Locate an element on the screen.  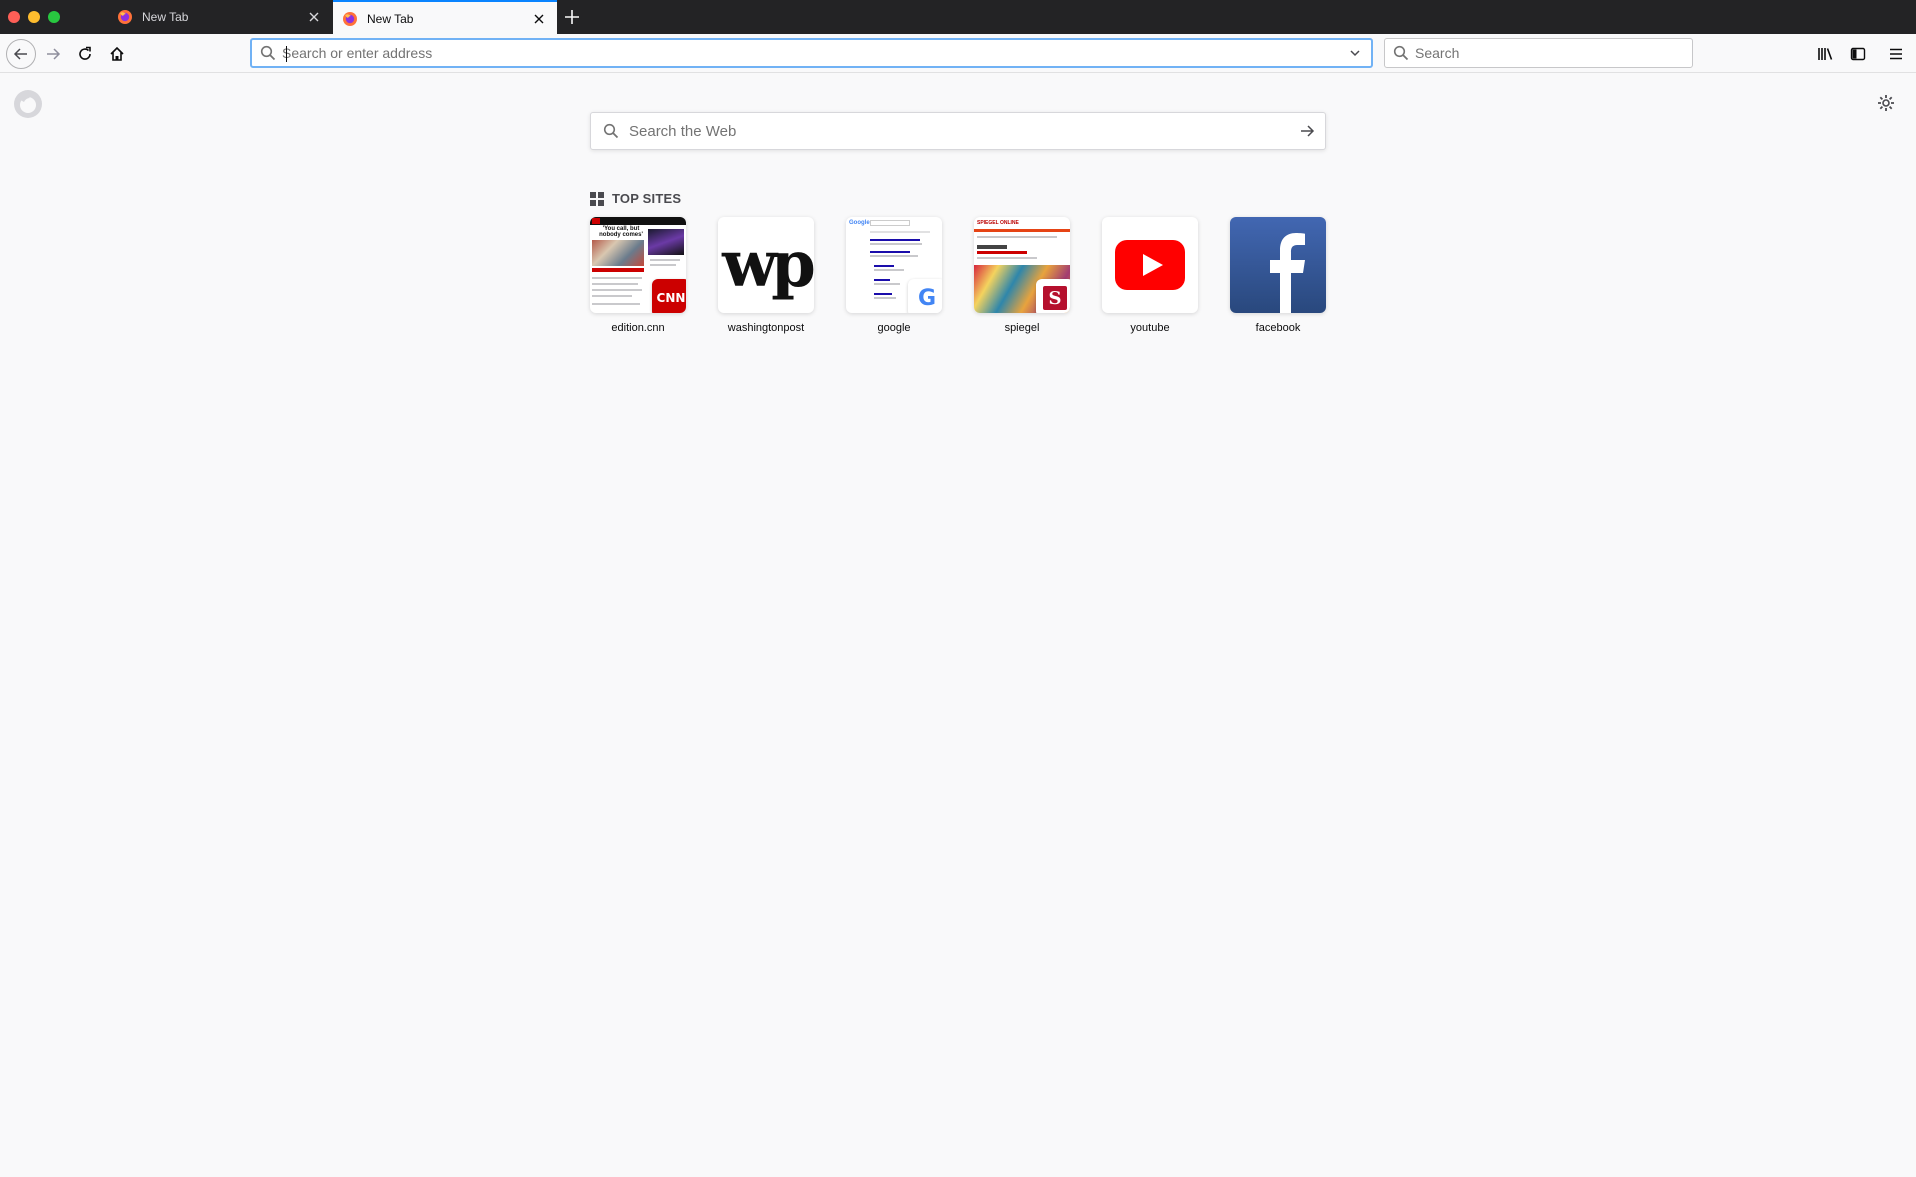
top-site-label: edition.cnn is located at coordinates (638, 328).